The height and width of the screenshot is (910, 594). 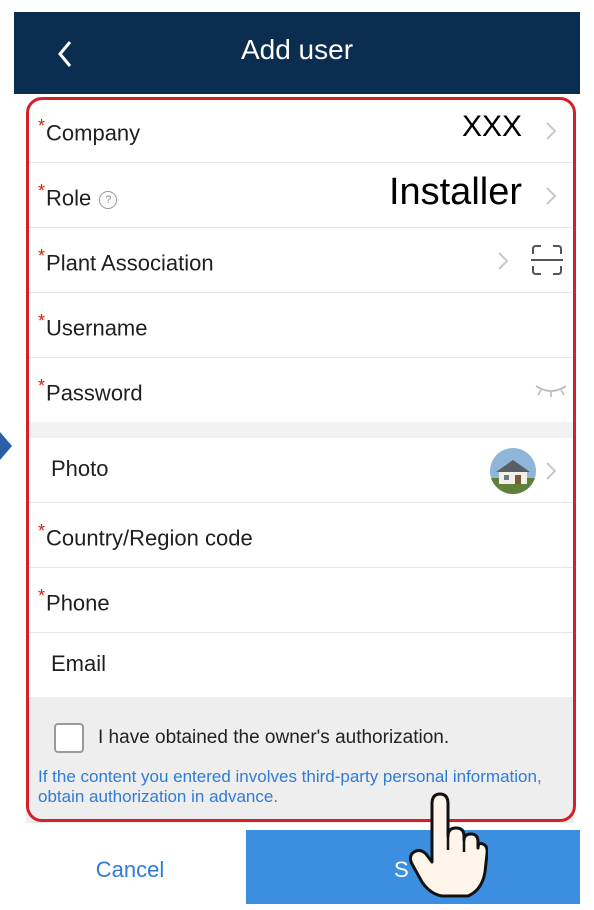 What do you see at coordinates (300, 325) in the screenshot?
I see `username-row: *Username` at bounding box center [300, 325].